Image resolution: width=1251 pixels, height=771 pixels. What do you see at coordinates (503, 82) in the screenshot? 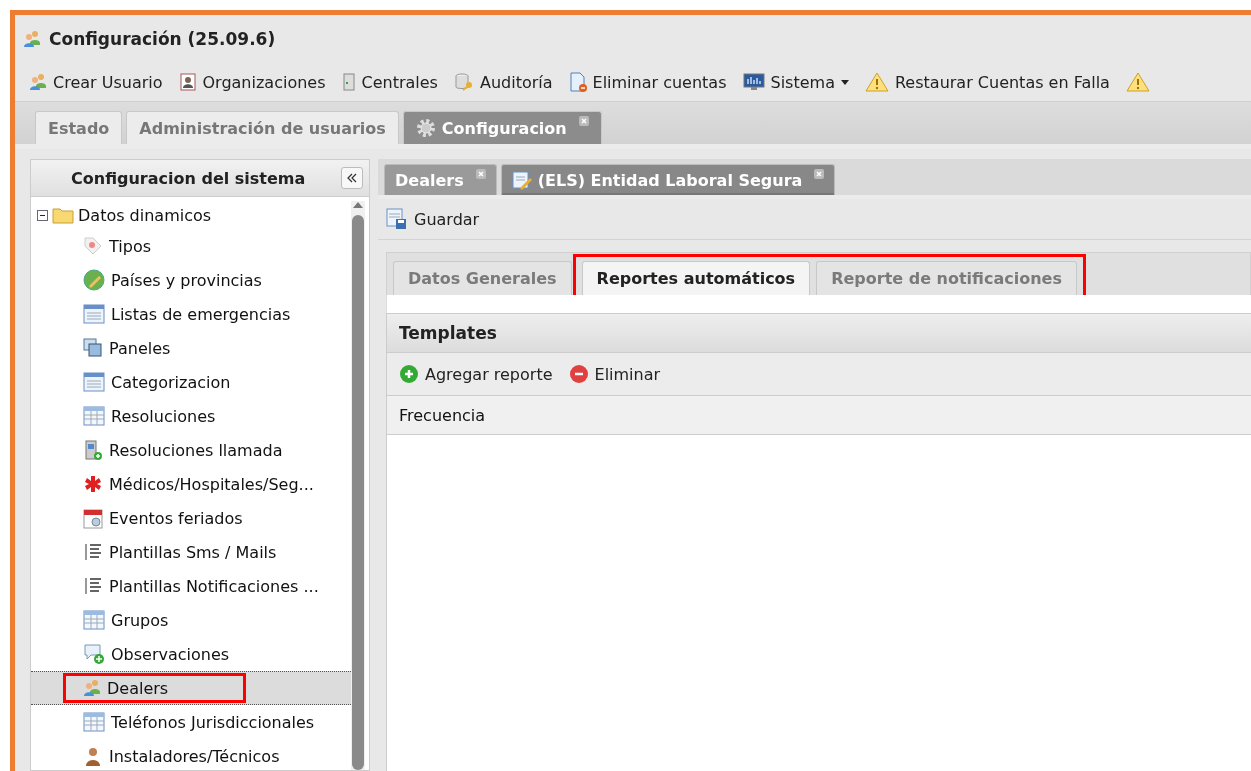
I see `toolbar-button: Auditoría` at bounding box center [503, 82].